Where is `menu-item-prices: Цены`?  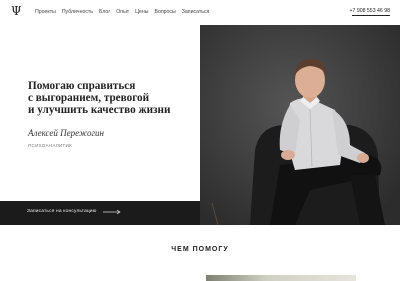
menu-item-prices: Цены is located at coordinates (141, 12).